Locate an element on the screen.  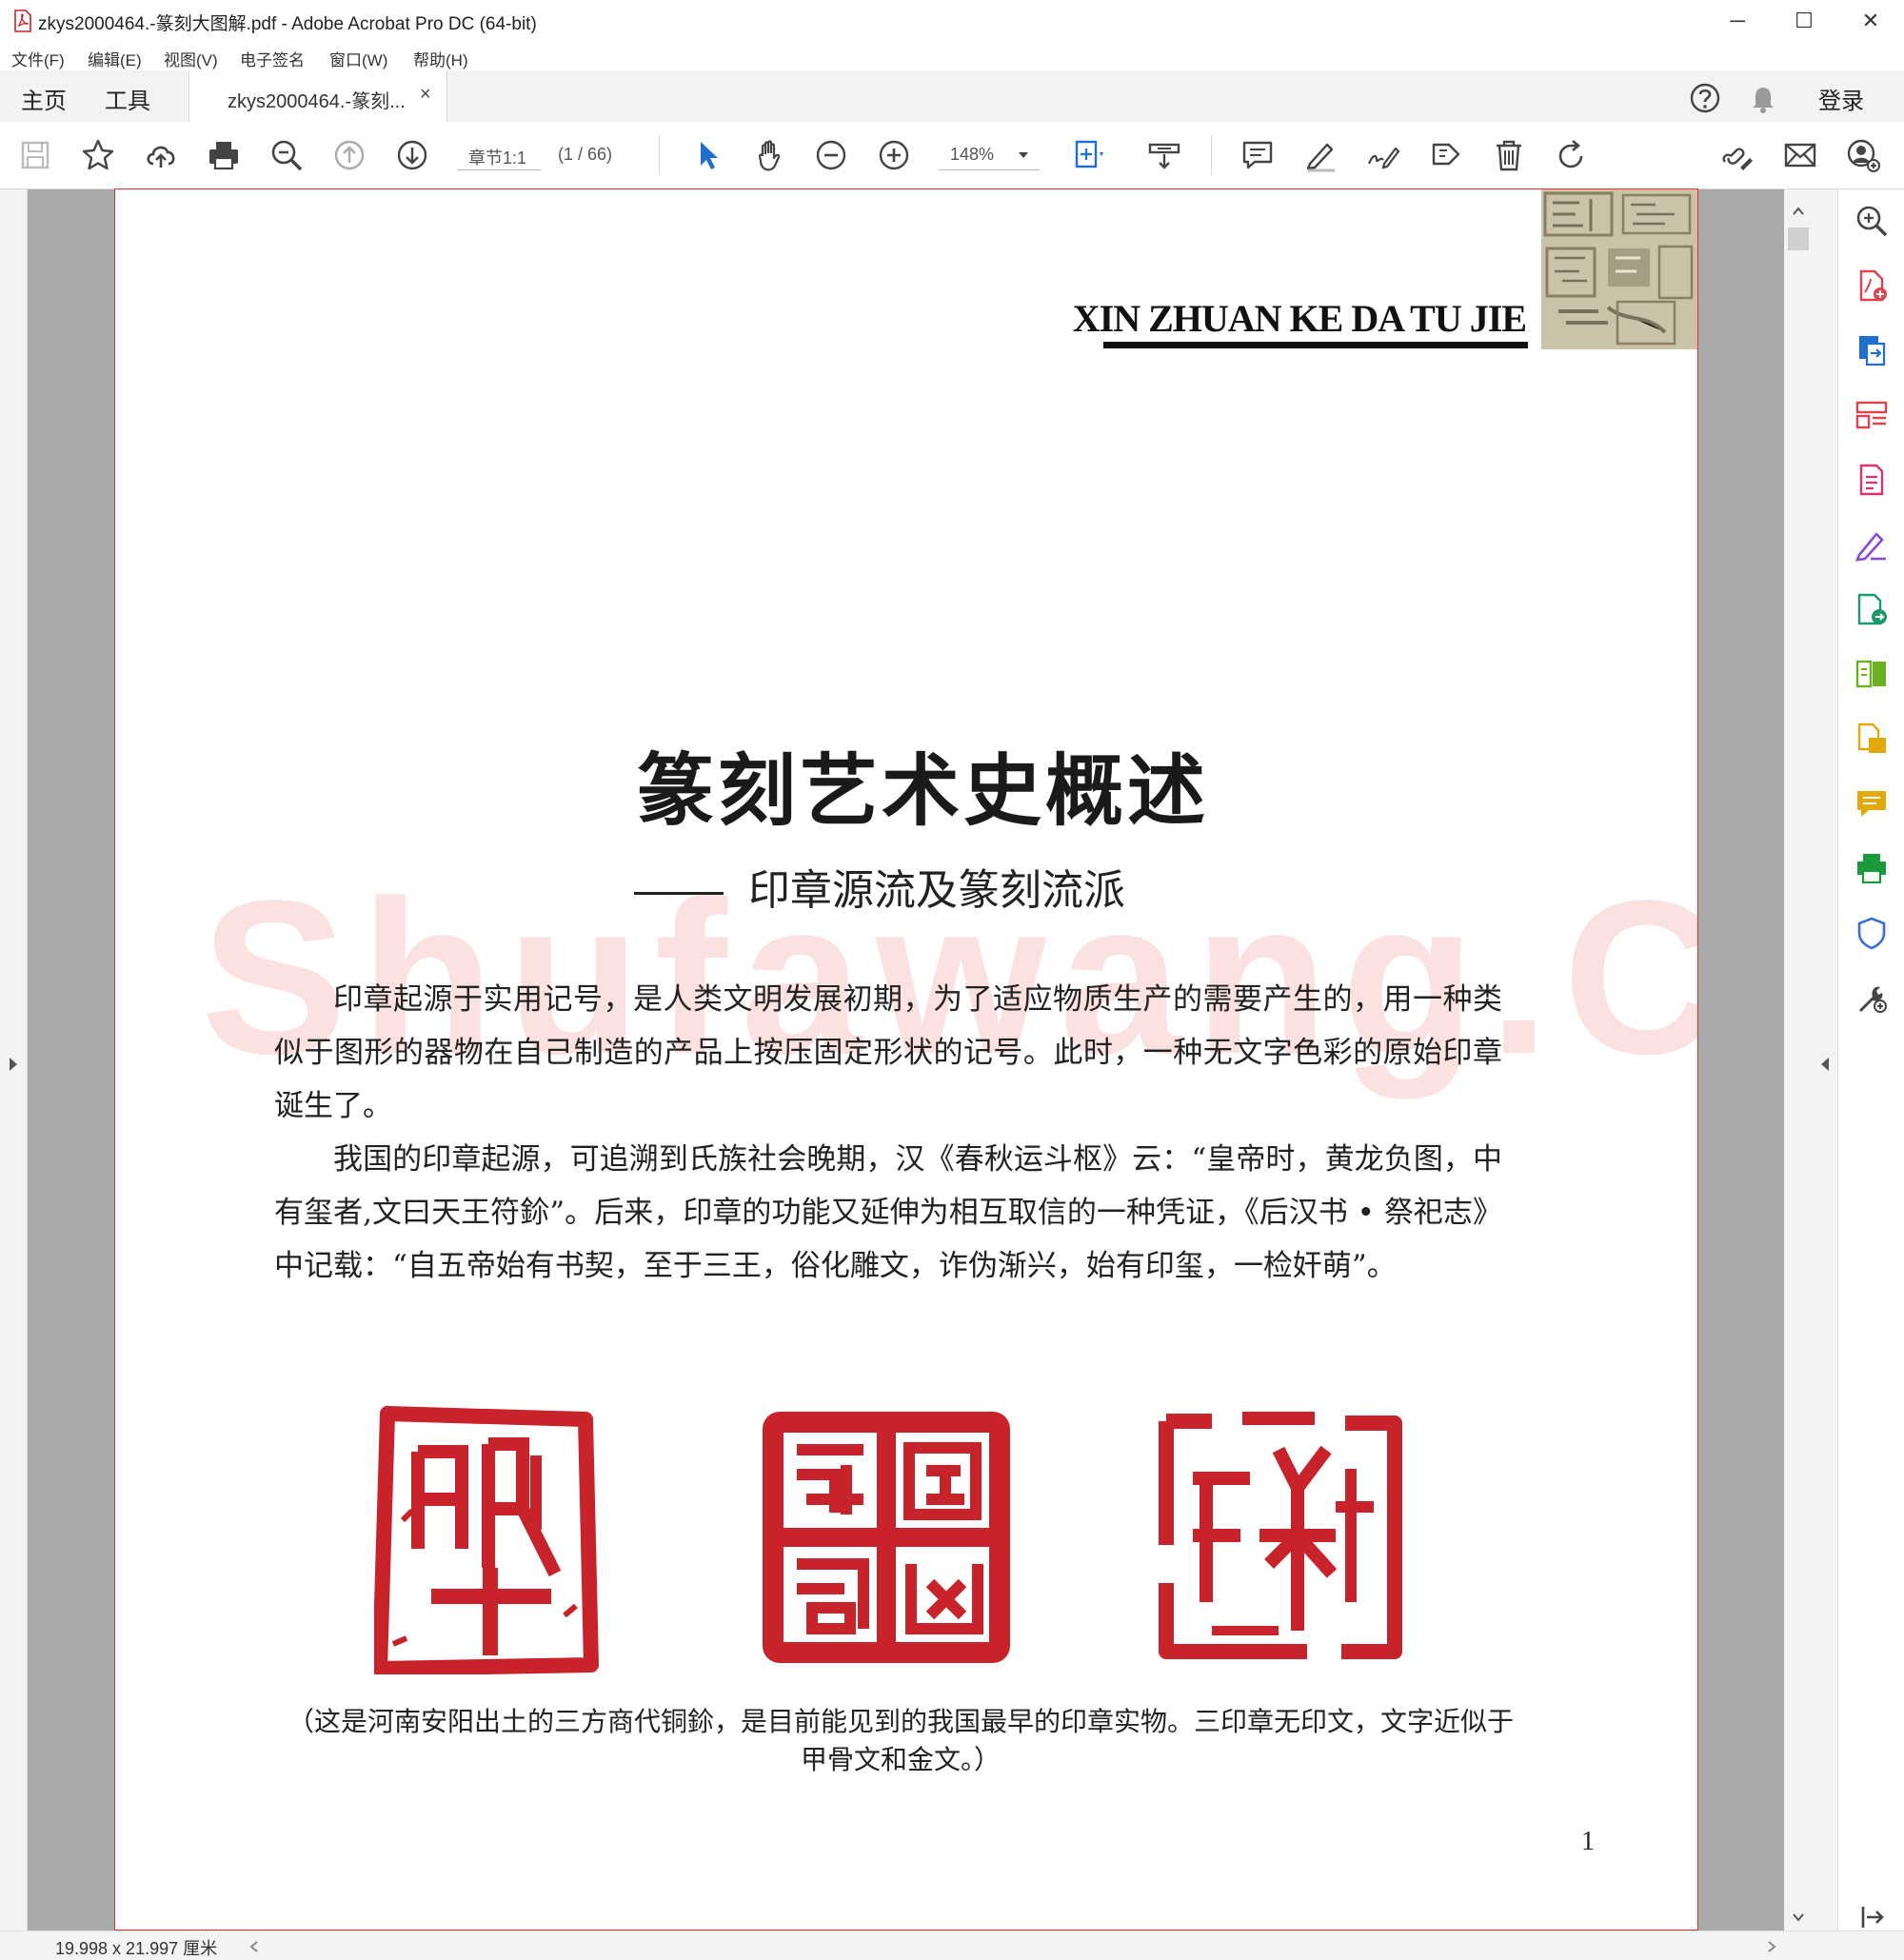
zoom-level-select: 148% is located at coordinates (990, 156).